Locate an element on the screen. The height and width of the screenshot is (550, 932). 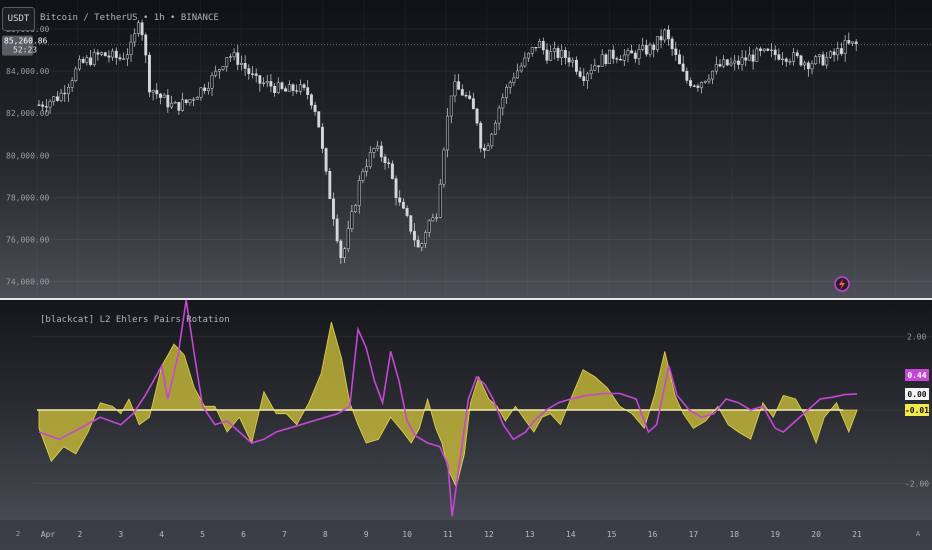
indicator-axis-label: 2.00 is located at coordinates (916, 337).